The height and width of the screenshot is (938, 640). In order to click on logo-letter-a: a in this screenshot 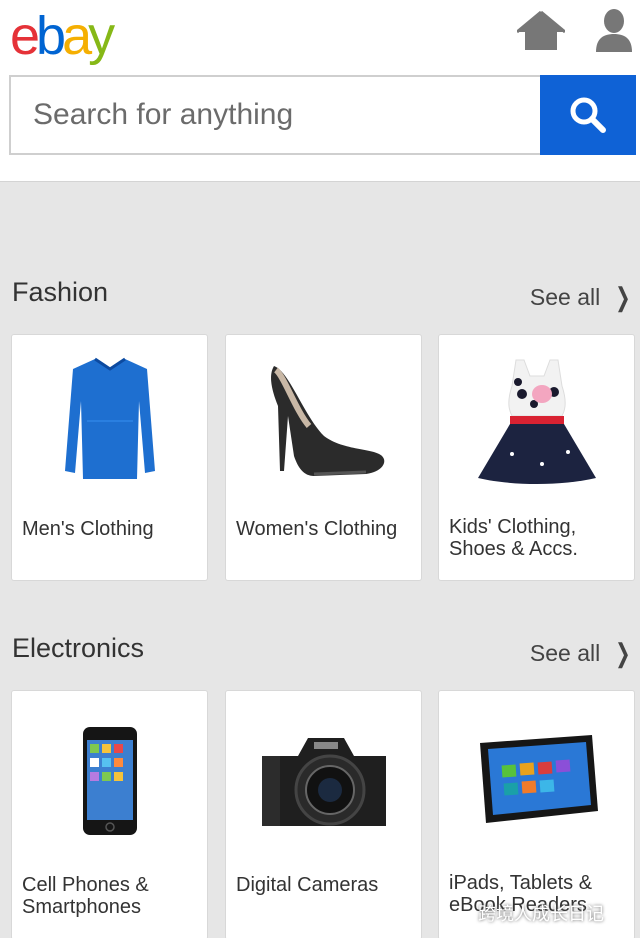, I will do `click(77, 36)`.